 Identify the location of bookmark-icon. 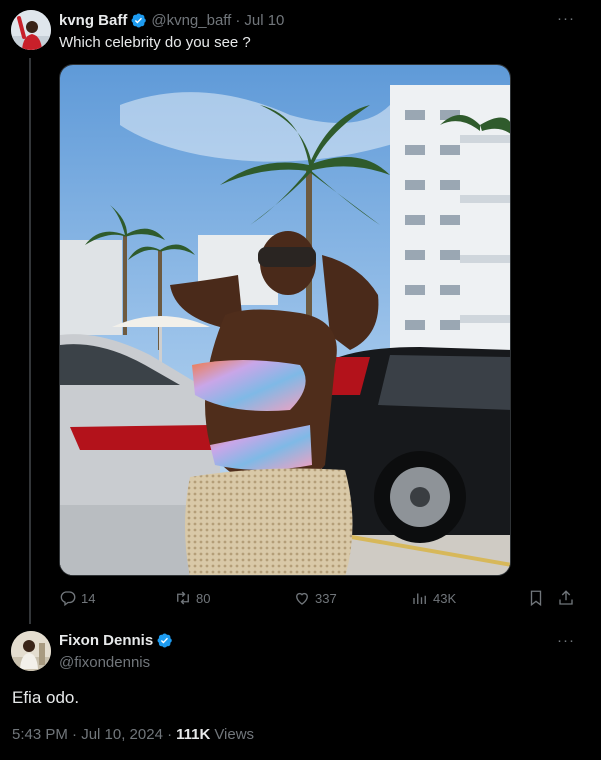
(536, 598).